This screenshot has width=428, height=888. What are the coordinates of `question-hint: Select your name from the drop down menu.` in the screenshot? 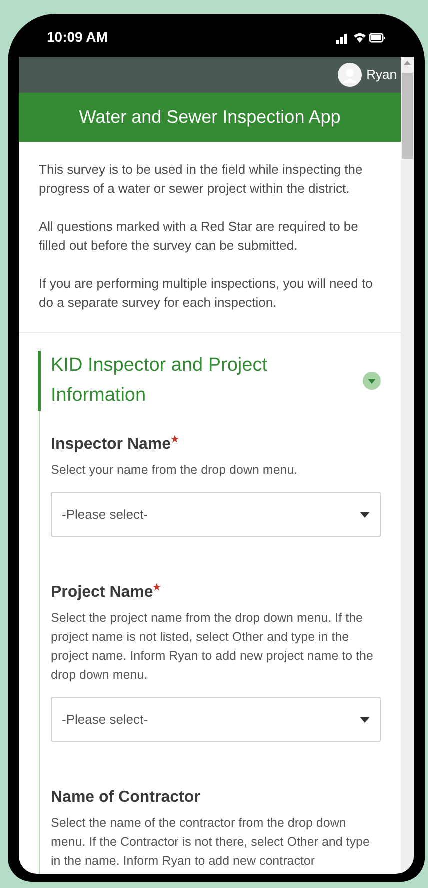 It's located at (175, 470).